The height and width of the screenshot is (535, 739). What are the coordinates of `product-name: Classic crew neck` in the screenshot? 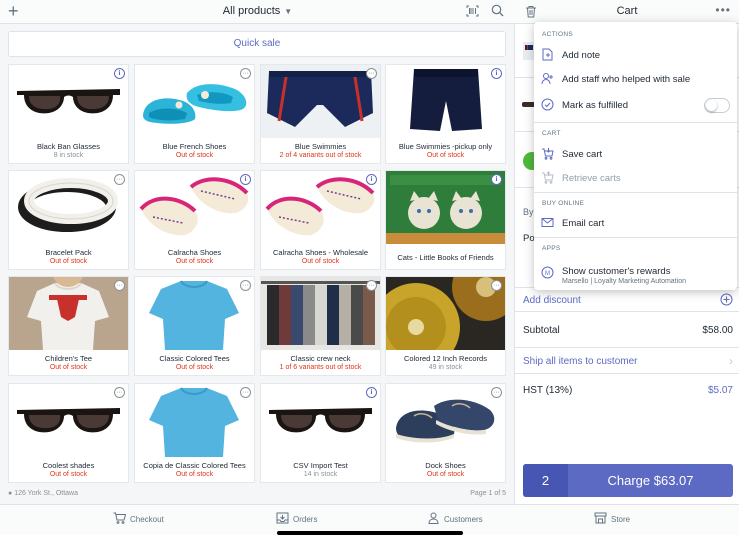 It's located at (320, 358).